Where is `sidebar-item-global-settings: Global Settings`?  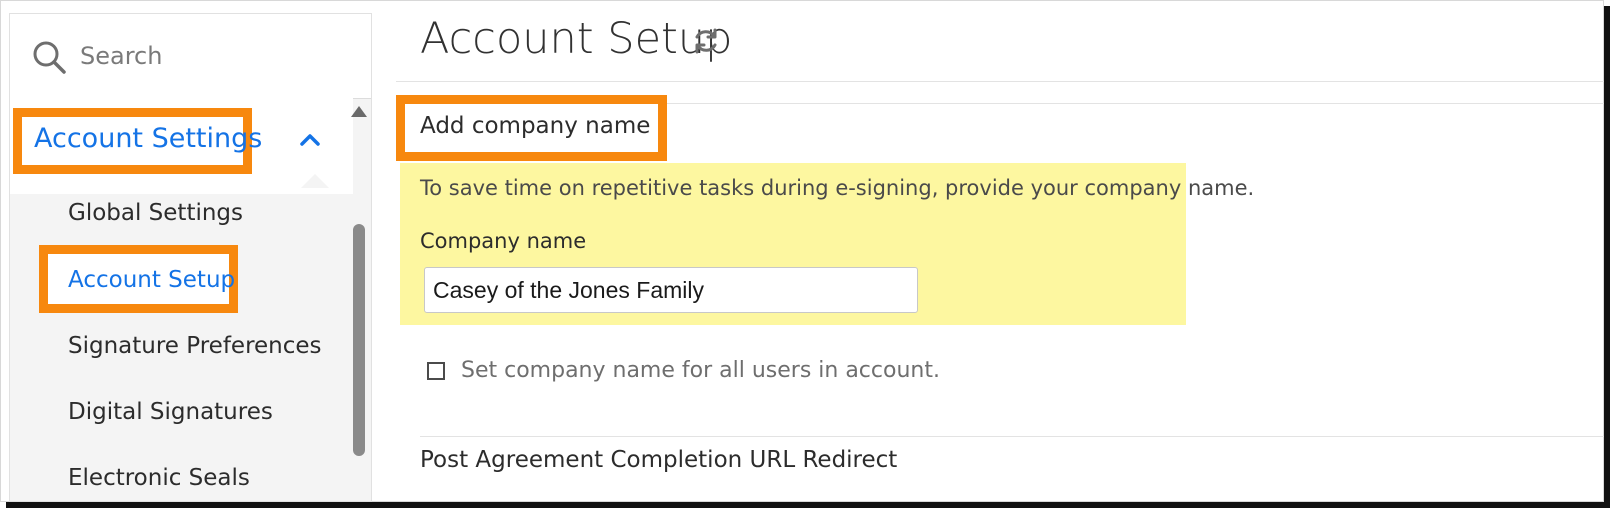 sidebar-item-global-settings: Global Settings is located at coordinates (155, 213).